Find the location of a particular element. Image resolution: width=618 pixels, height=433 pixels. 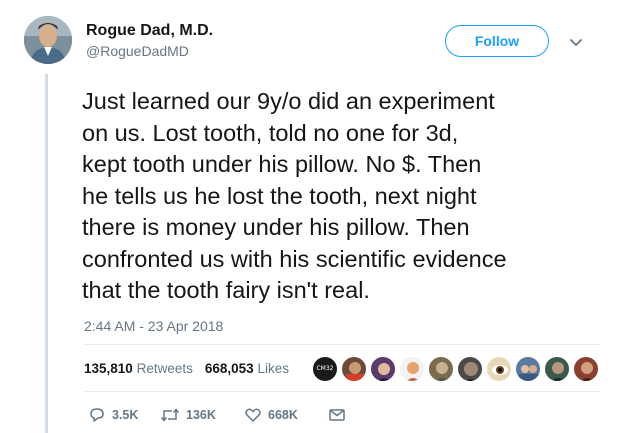

like-count: 668K is located at coordinates (283, 415).